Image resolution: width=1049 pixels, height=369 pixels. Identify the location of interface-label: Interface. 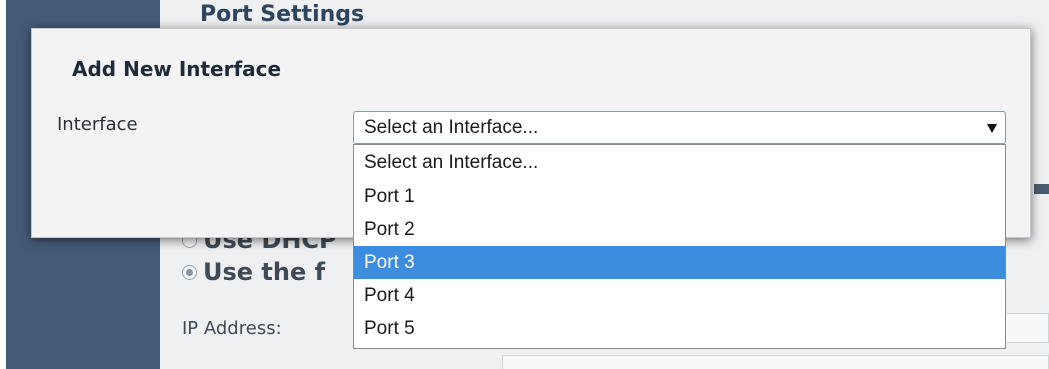
(97, 124).